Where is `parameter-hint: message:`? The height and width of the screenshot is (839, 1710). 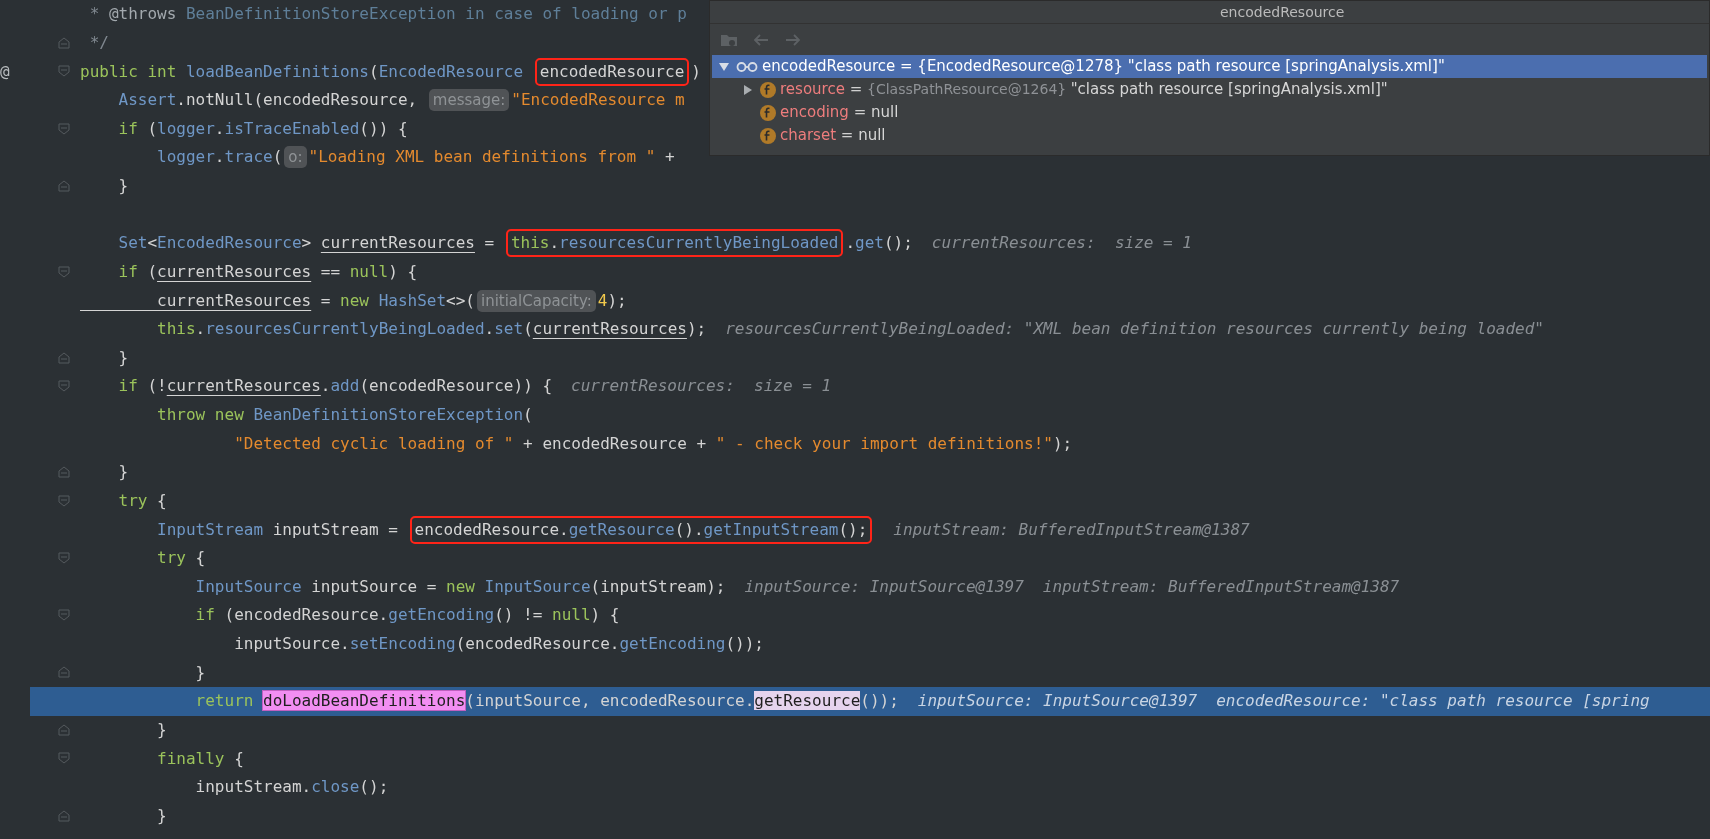 parameter-hint: message: is located at coordinates (469, 100).